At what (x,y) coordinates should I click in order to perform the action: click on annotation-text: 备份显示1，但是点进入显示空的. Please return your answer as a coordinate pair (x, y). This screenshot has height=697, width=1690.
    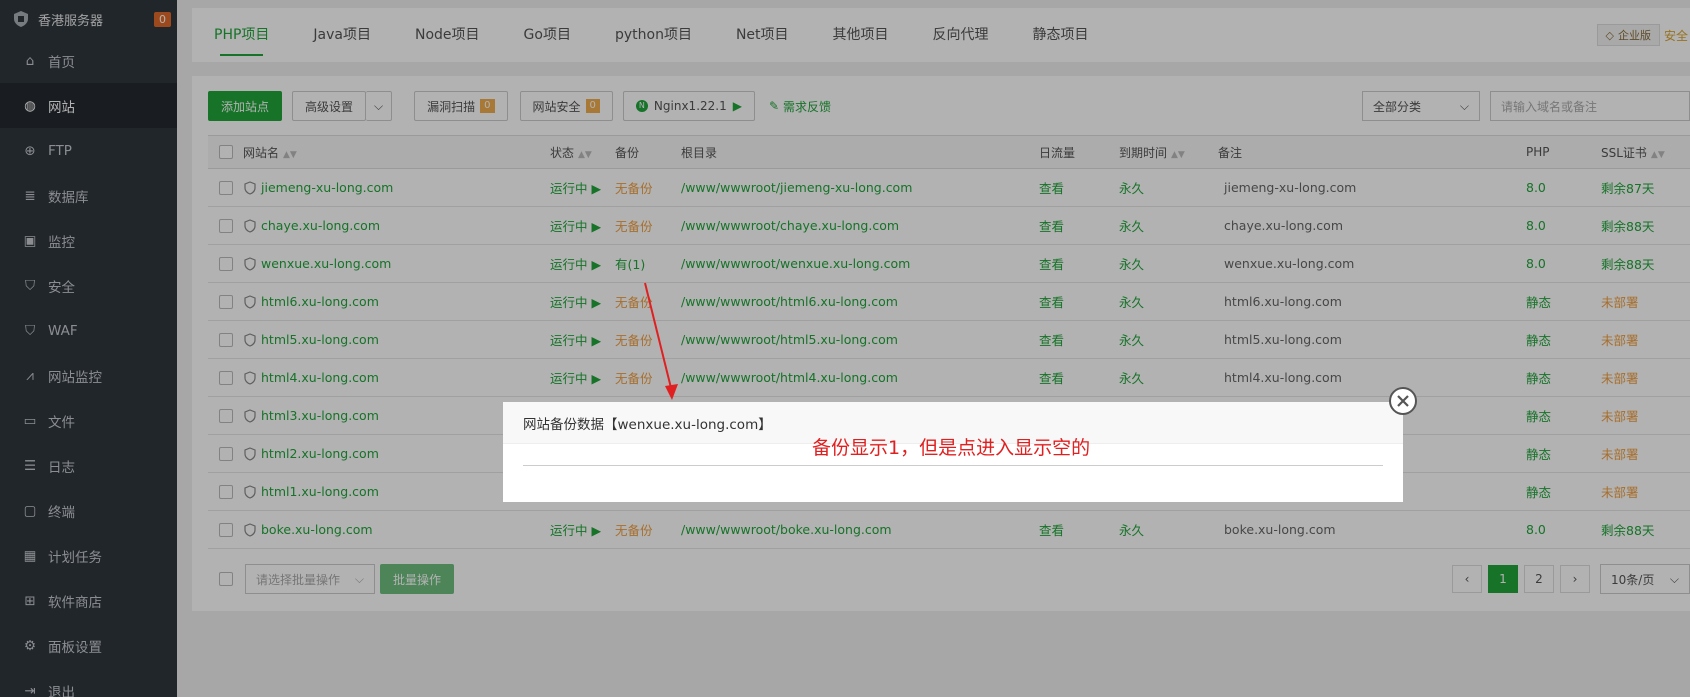
    Looking at the image, I should click on (951, 448).